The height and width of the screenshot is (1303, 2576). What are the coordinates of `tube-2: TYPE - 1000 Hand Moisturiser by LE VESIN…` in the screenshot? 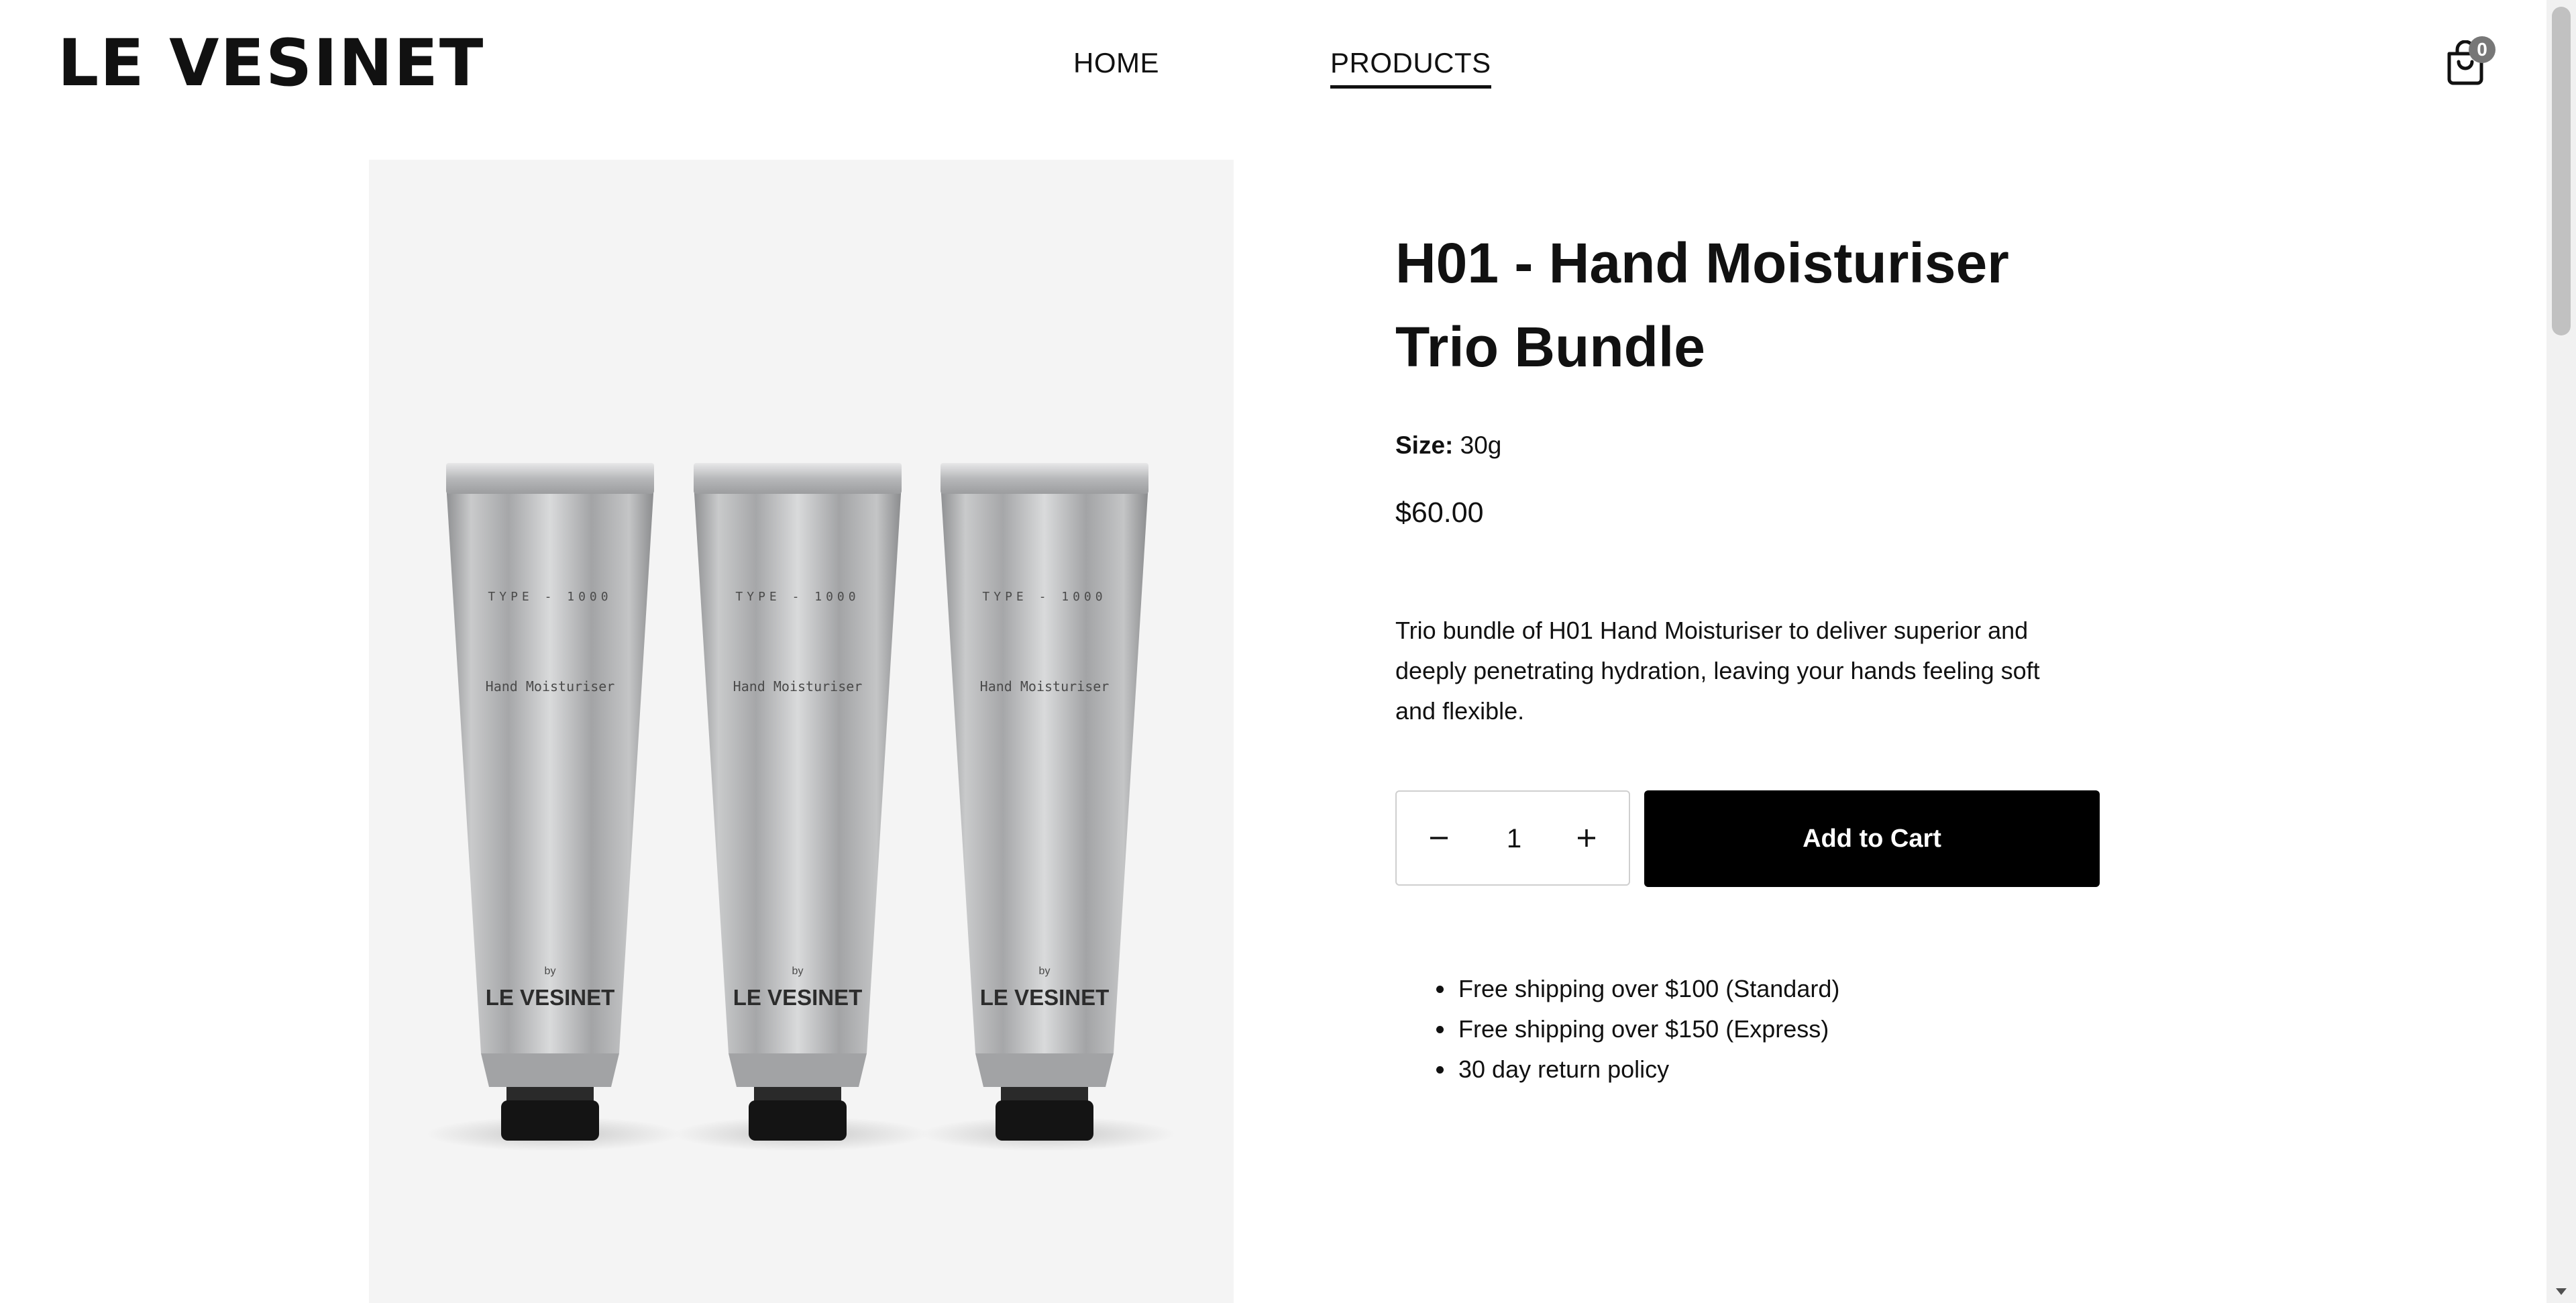 It's located at (801, 807).